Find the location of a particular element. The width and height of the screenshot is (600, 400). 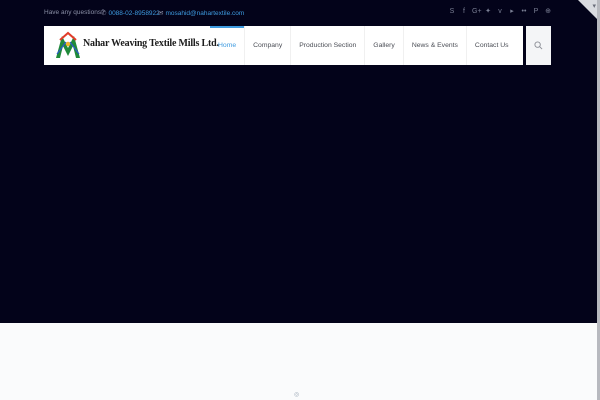

phone-number: 0088-02-8958922 is located at coordinates (134, 13).